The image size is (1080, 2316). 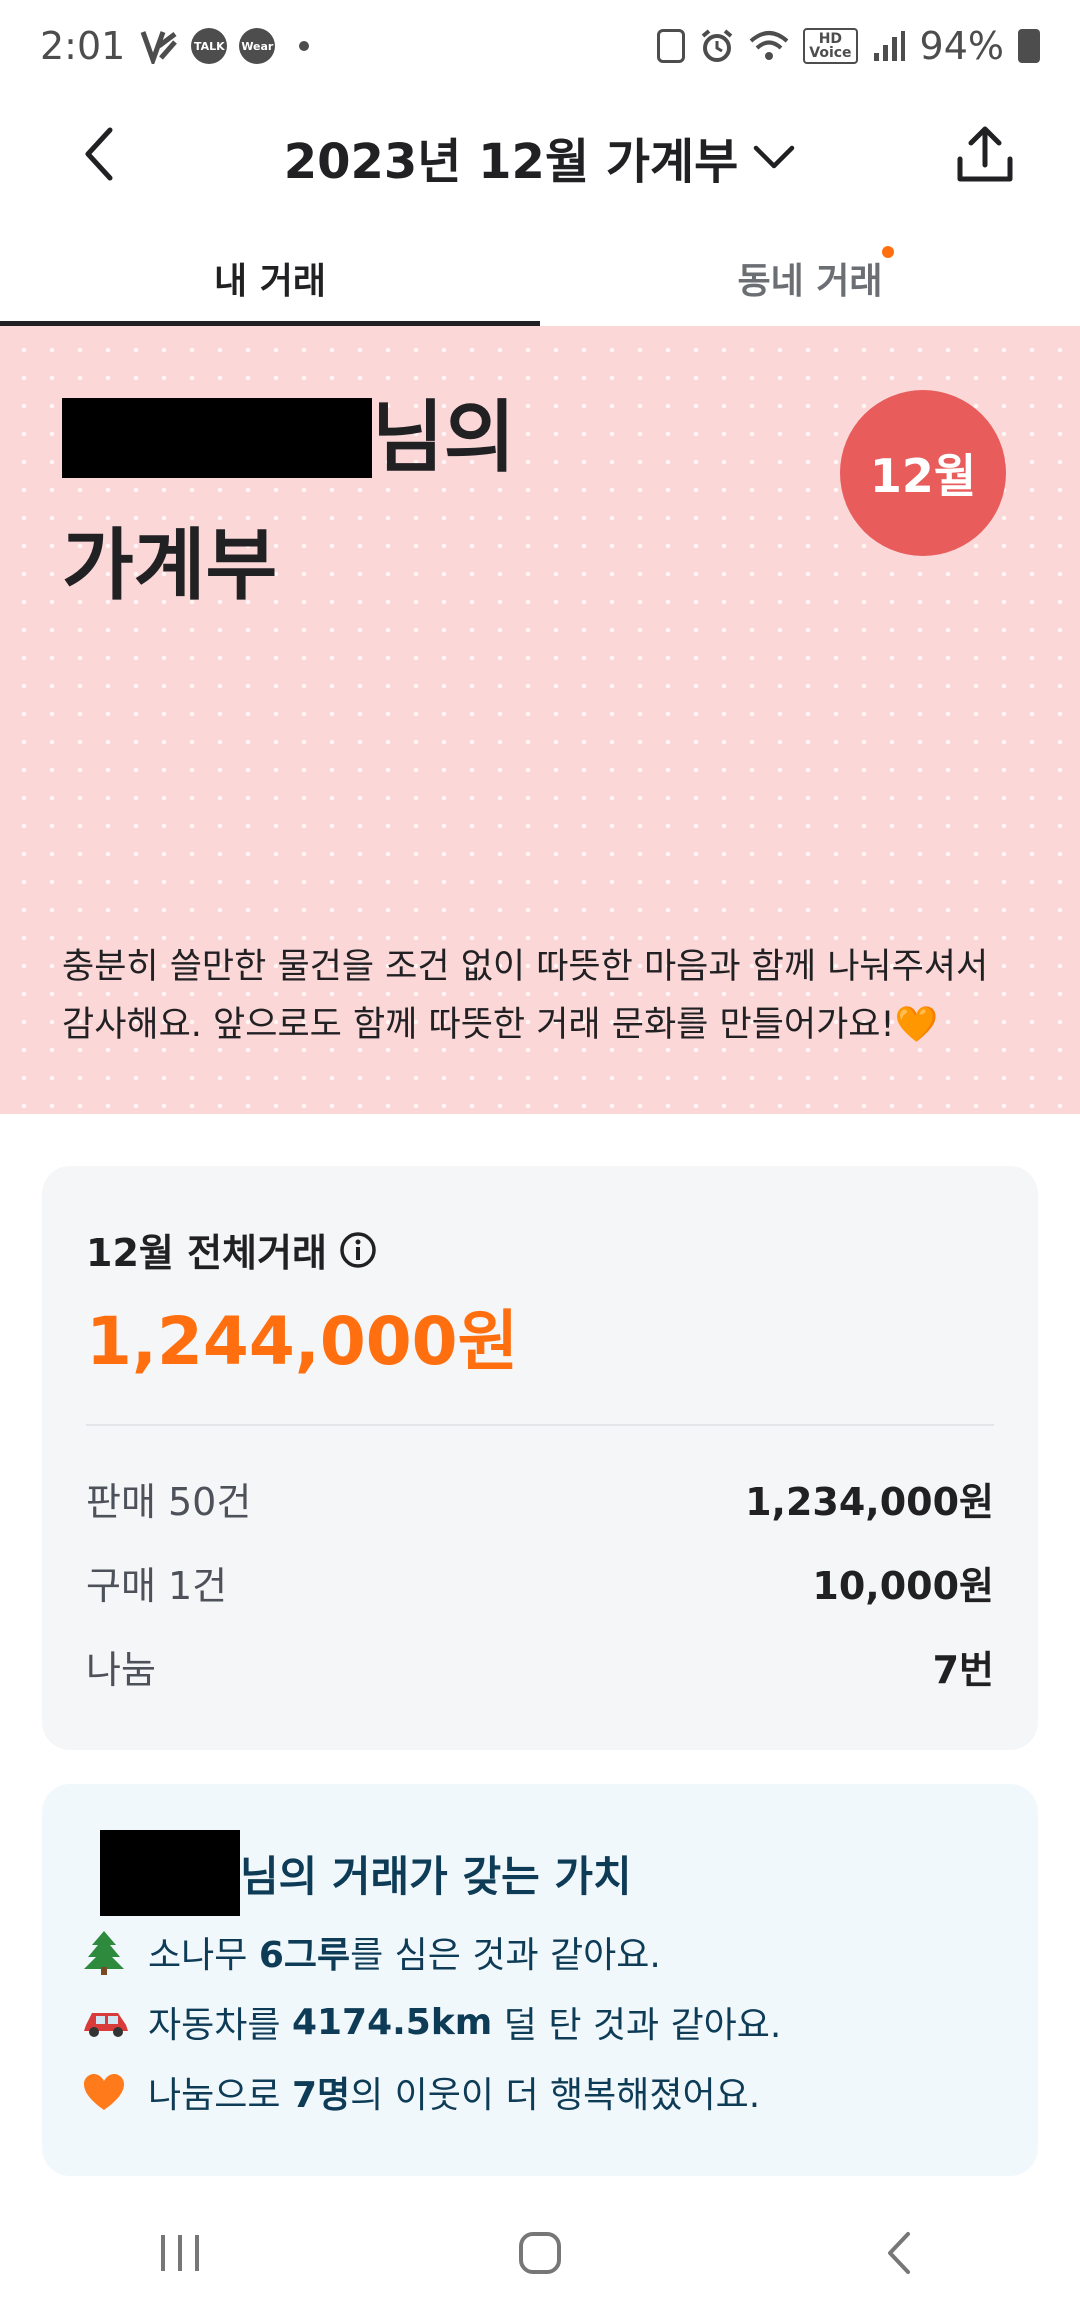 I want to click on app-header: 2023년 12월 가계부, so click(x=540, y=157).